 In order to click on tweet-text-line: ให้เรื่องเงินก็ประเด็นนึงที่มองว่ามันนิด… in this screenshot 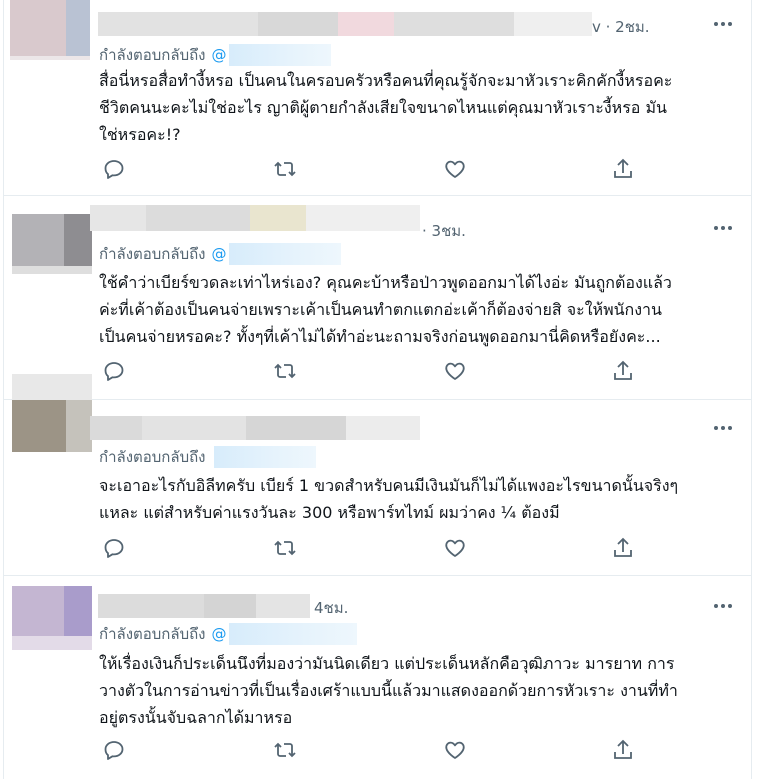, I will do `click(387, 663)`.